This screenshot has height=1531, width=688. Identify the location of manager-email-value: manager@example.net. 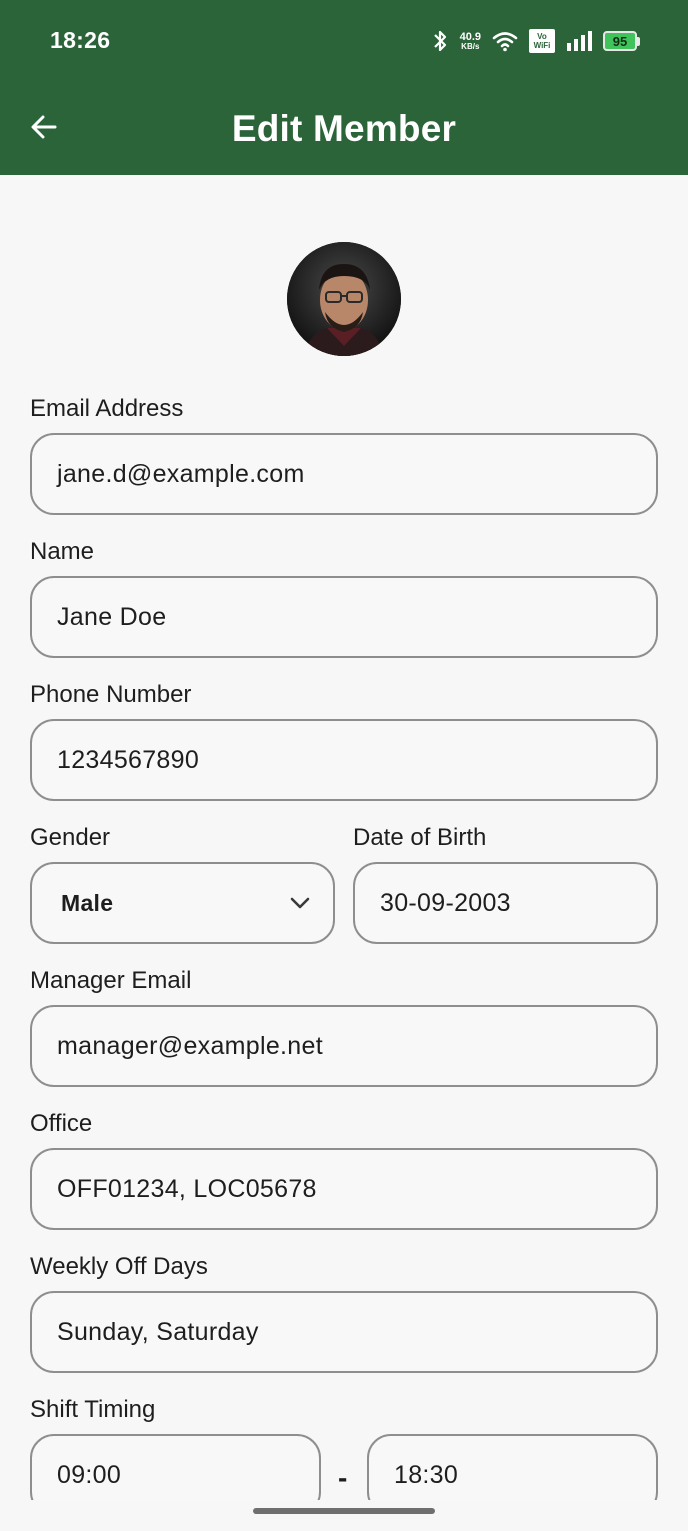
(190, 1045).